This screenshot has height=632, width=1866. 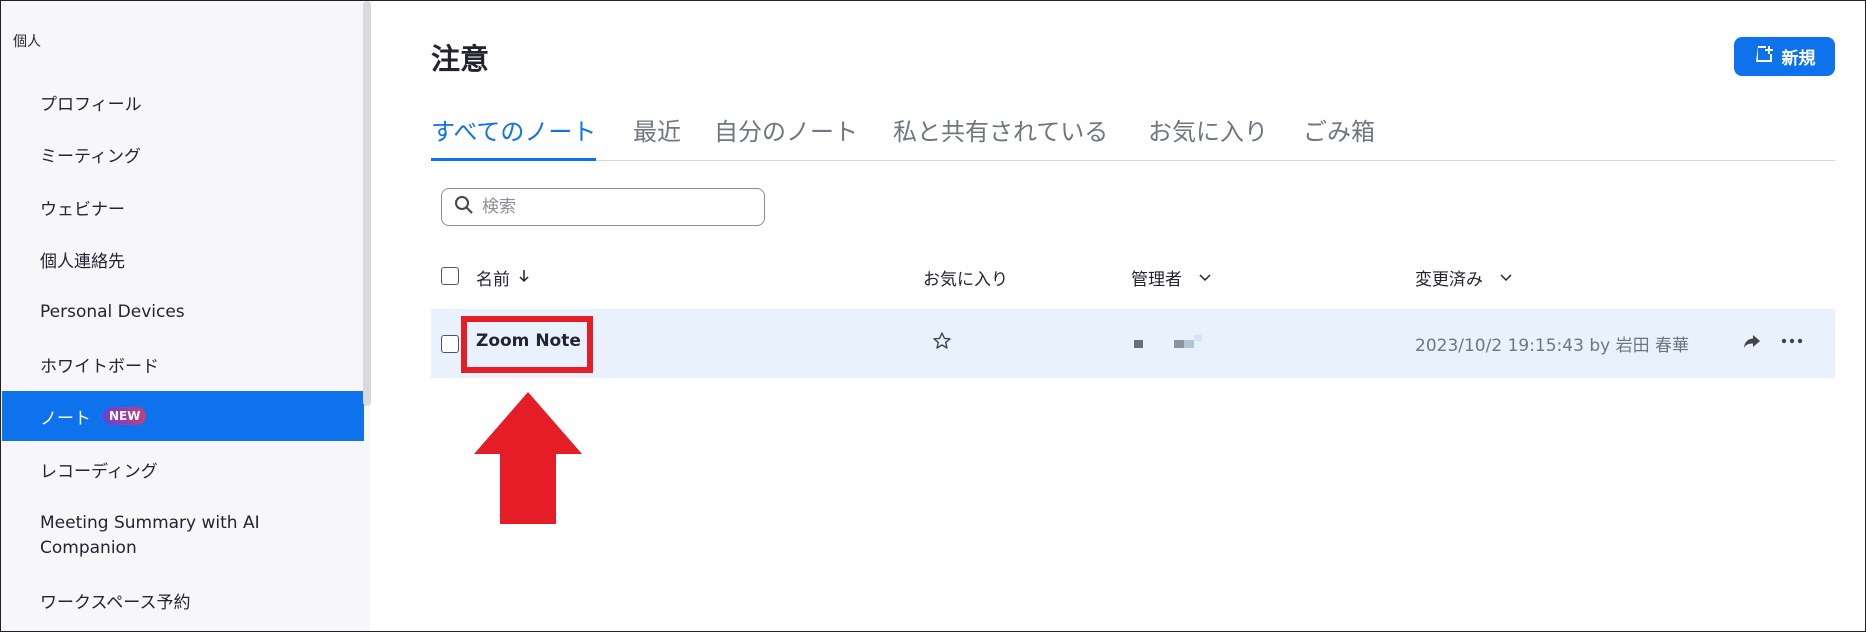 I want to click on sidebar-item-label: ワークスペース予約, so click(x=115, y=602).